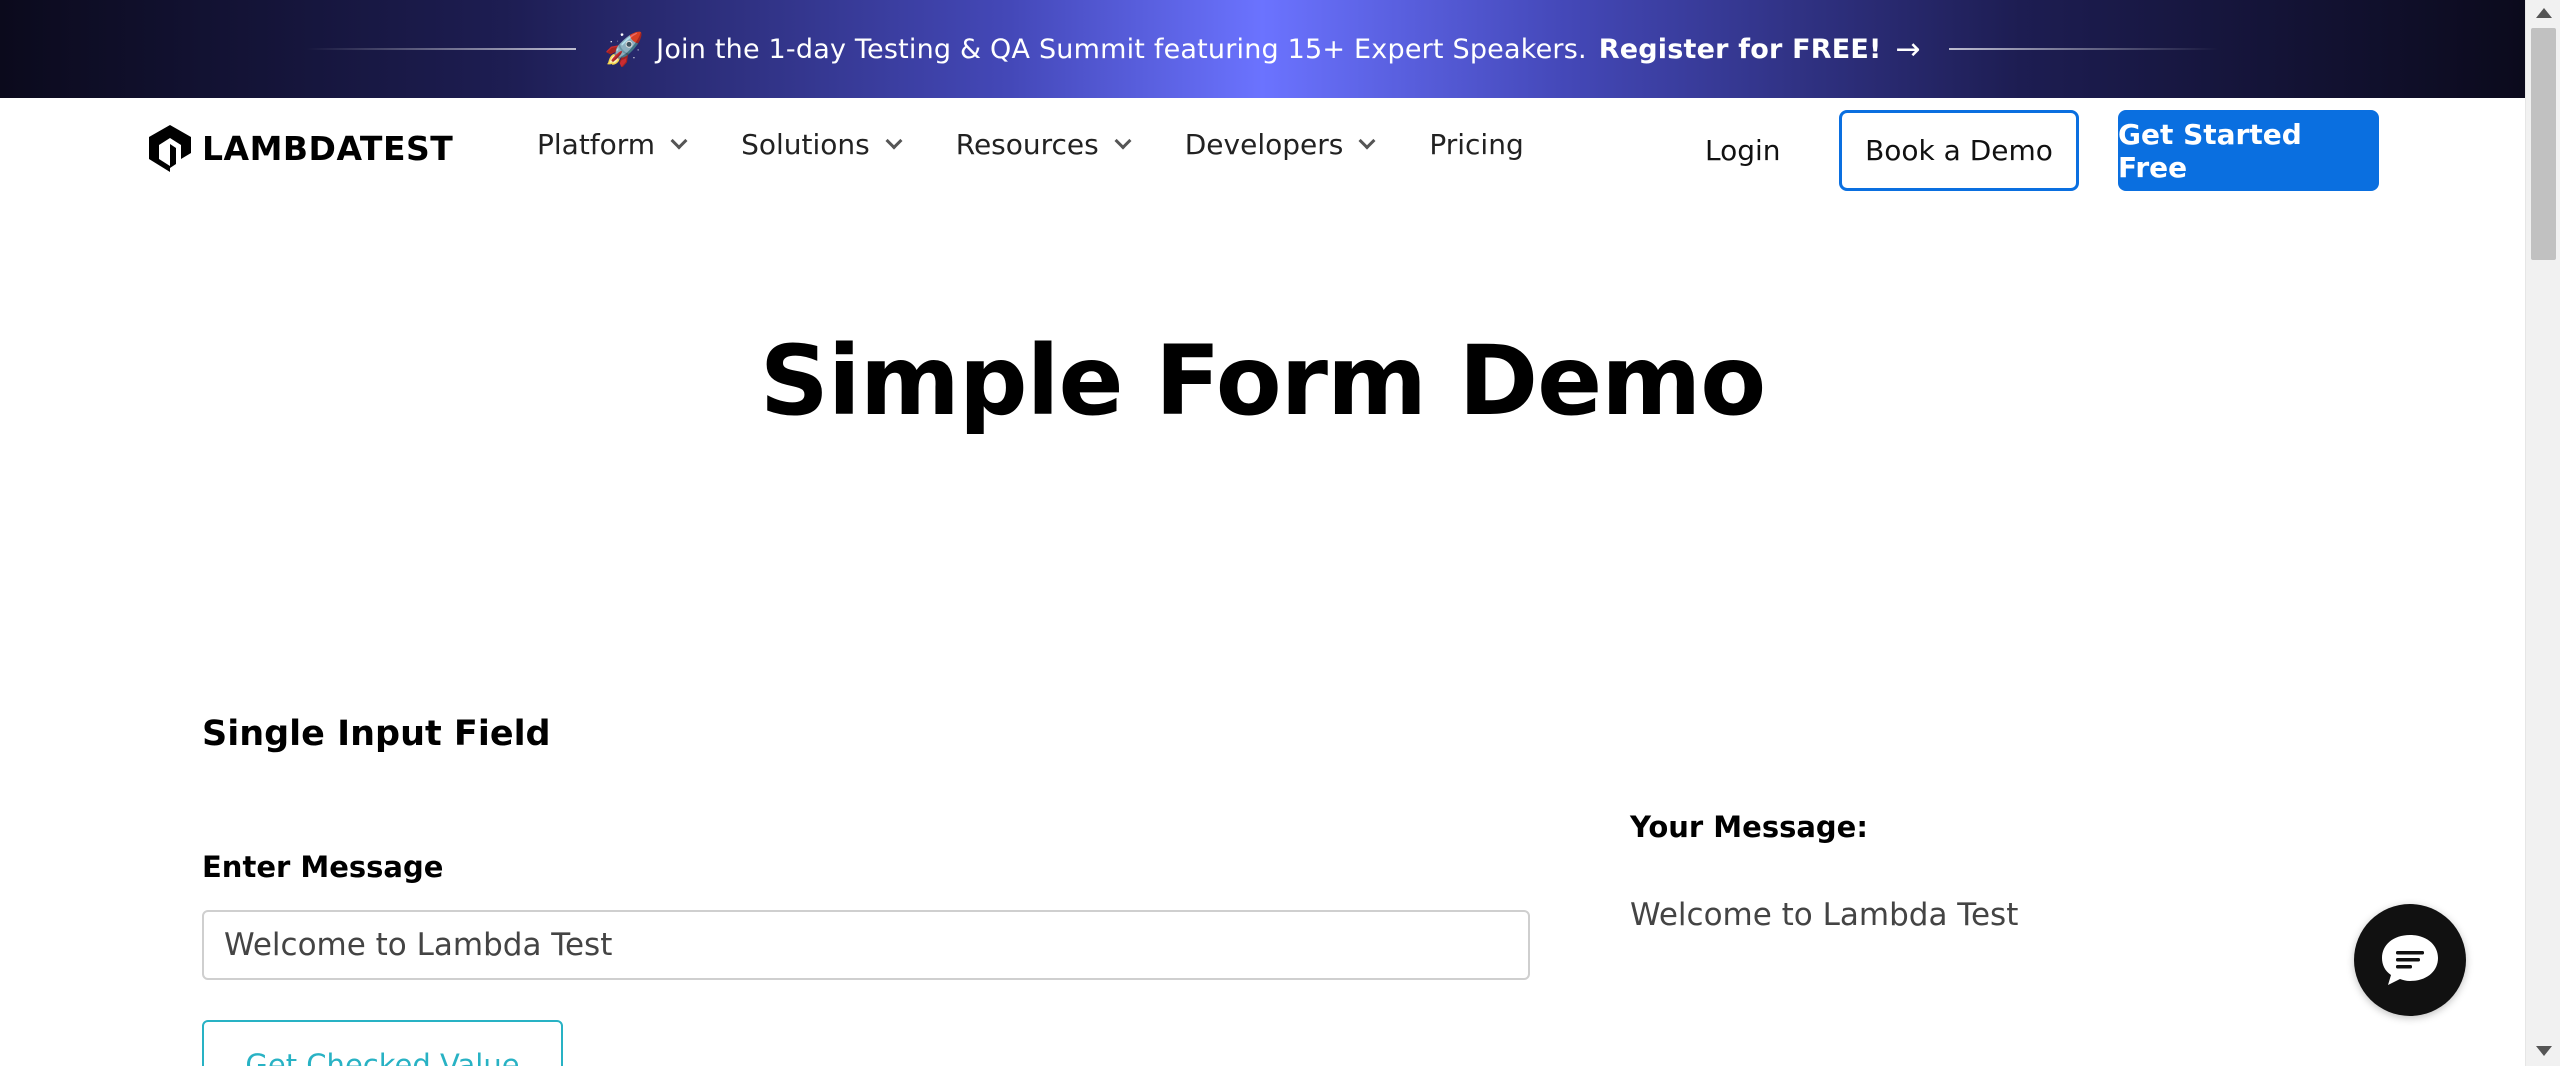 The image size is (2560, 1066). What do you see at coordinates (1262, 381) in the screenshot?
I see `page-title: Simple Form Demo` at bounding box center [1262, 381].